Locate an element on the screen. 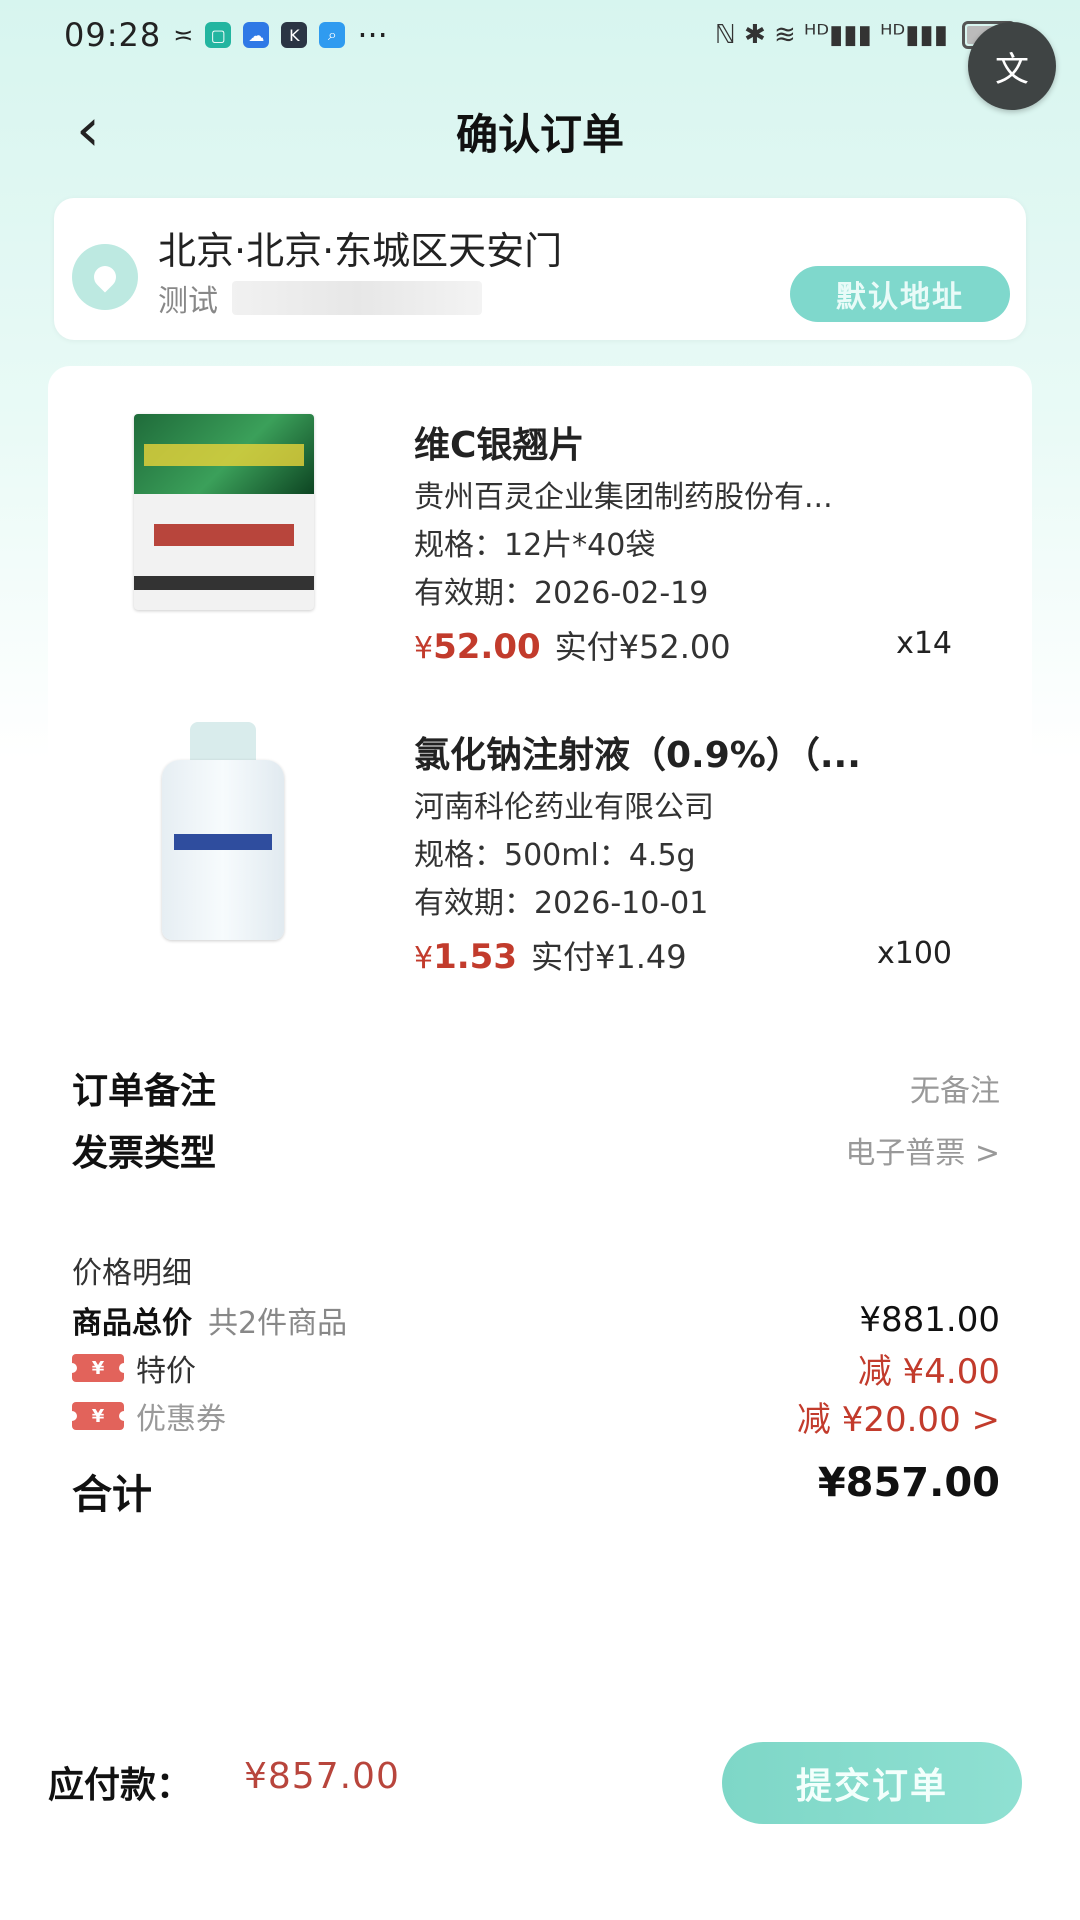 This screenshot has height=1920, width=1080. address-line: 北京·北京·东城区天安门 is located at coordinates (360, 251).